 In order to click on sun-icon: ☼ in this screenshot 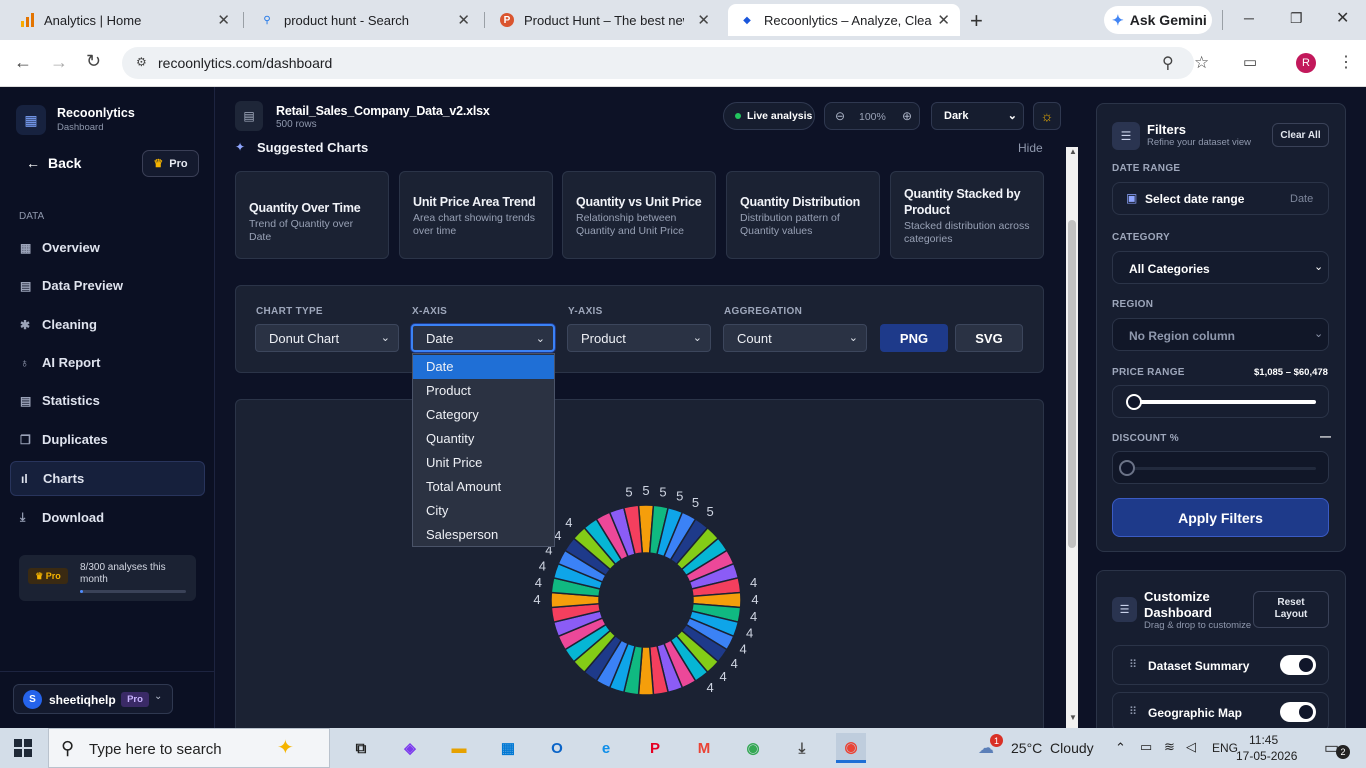, I will do `click(1047, 116)`.